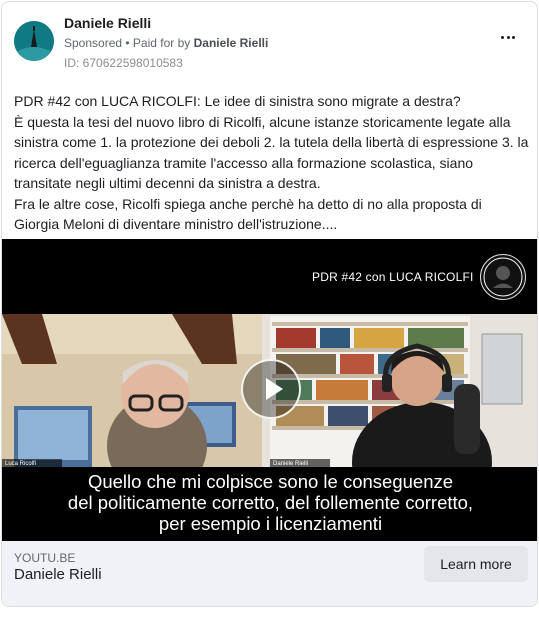  Describe the element at coordinates (269, 573) in the screenshot. I see `link-preview-footer: YOUTU.BE Daniele Rielli Learn more` at that location.